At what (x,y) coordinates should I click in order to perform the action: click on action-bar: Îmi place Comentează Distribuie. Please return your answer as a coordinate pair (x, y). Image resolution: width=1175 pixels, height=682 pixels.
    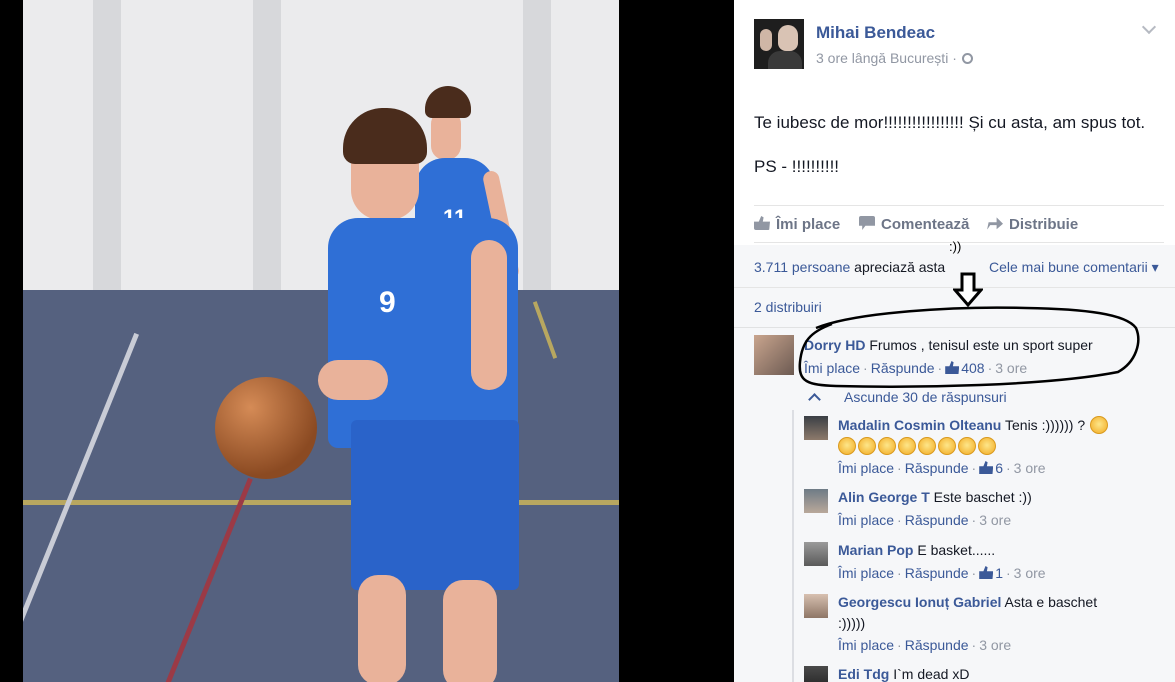
    Looking at the image, I should click on (959, 224).